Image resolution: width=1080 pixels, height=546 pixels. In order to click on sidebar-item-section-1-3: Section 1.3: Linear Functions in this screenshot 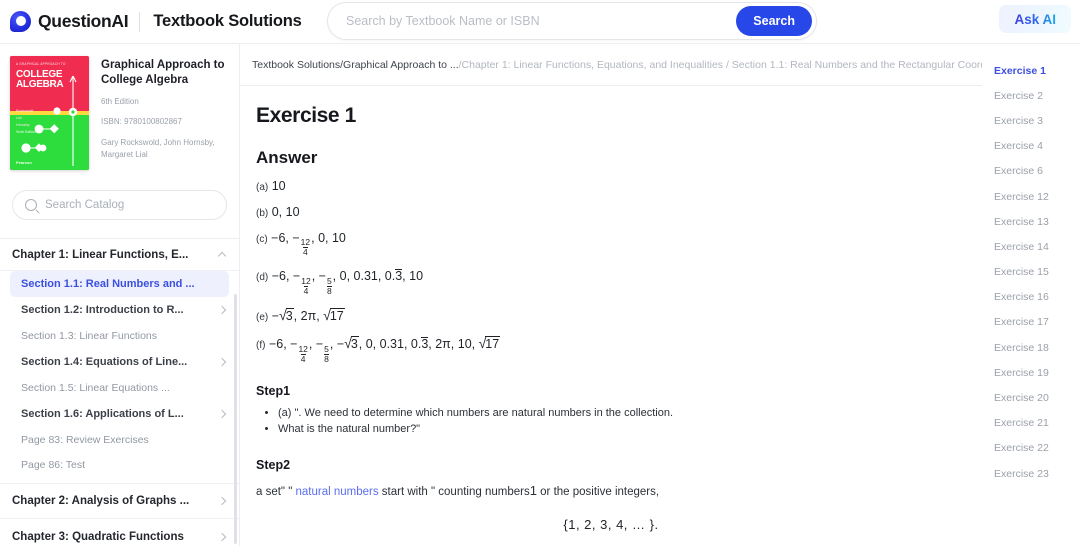, I will do `click(119, 336)`.